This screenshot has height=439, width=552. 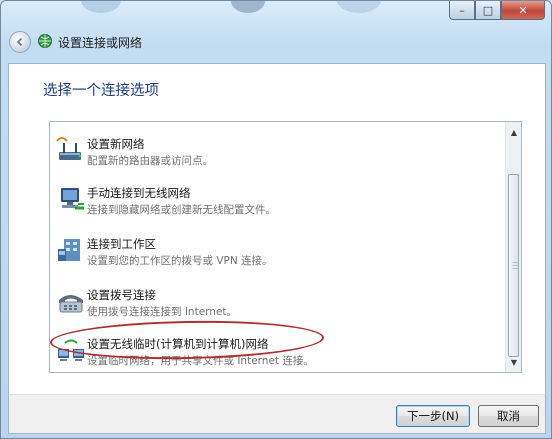 What do you see at coordinates (180, 261) in the screenshot?
I see `option-description: 设置到您的工作区的拨号或 VPN 连接。` at bounding box center [180, 261].